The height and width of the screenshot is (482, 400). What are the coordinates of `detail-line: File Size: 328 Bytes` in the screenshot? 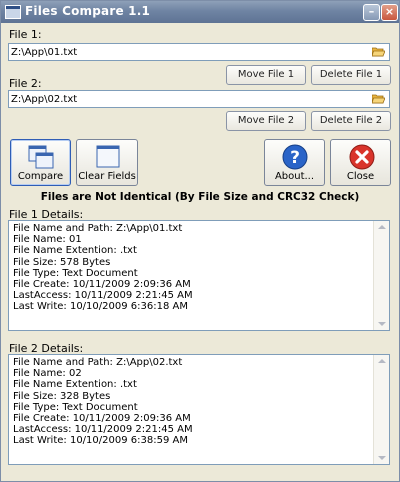 It's located at (62, 396).